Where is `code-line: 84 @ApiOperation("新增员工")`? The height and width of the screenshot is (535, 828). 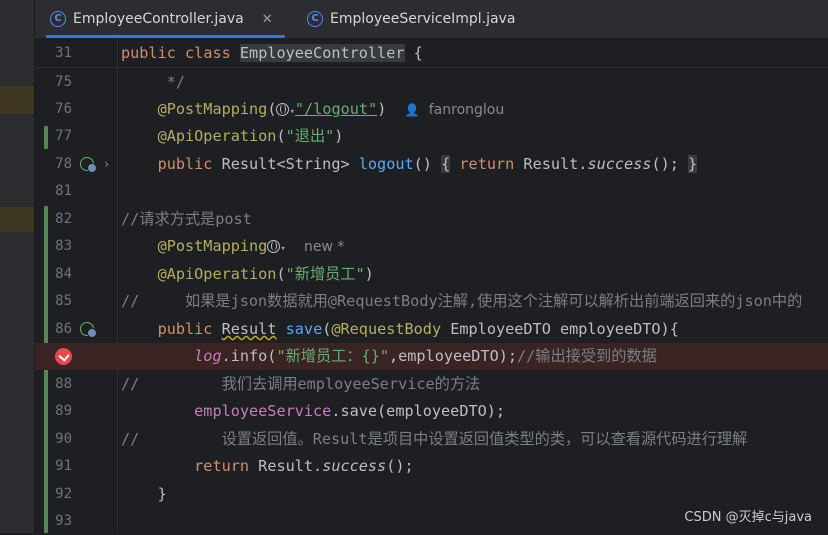
code-line: 84 @ApiOperation("新增员工") is located at coordinates (431, 274).